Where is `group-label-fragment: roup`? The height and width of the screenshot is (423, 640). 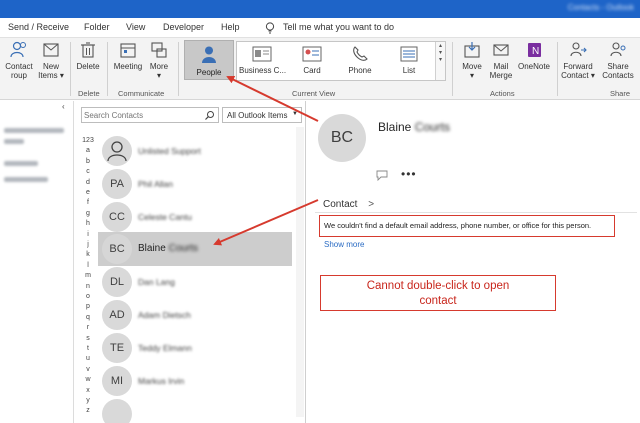
group-label-fragment: roup is located at coordinates (18, 75).